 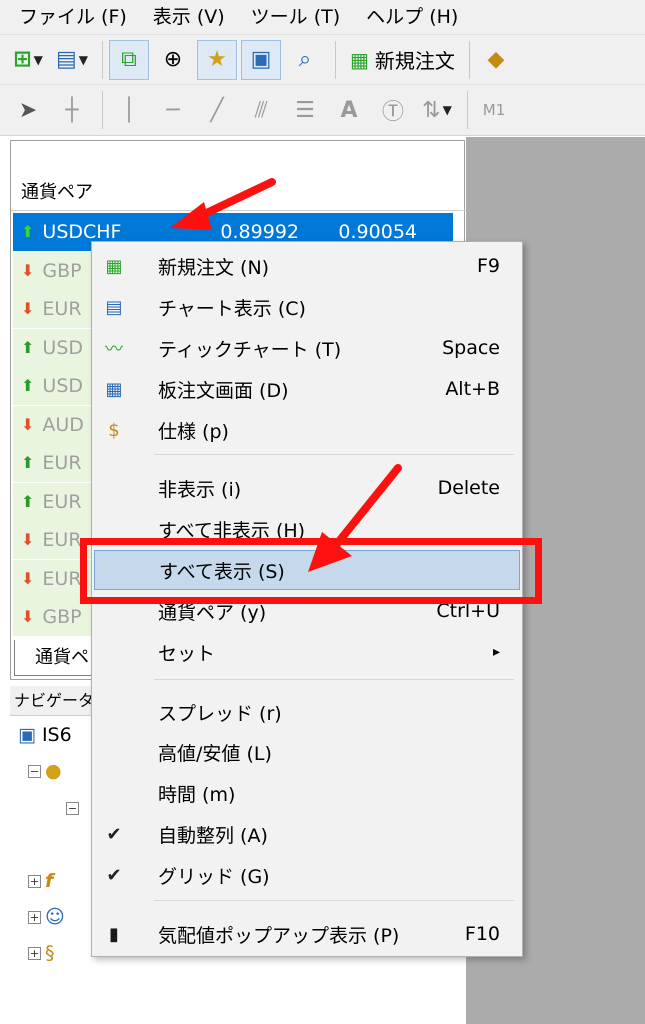 What do you see at coordinates (114, 834) in the screenshot?
I see `check-icon: ✔` at bounding box center [114, 834].